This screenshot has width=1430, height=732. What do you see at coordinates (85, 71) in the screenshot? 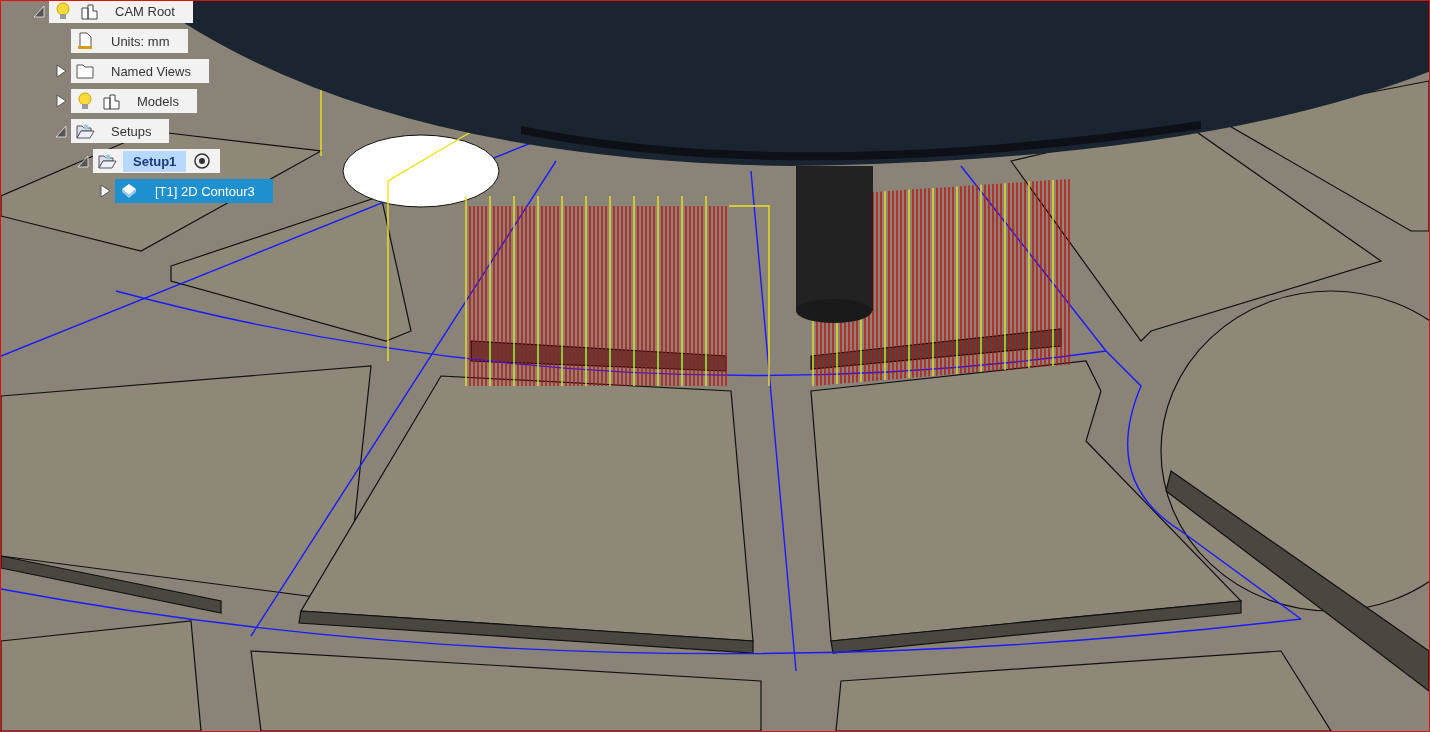
I see `folder-icon` at bounding box center [85, 71].